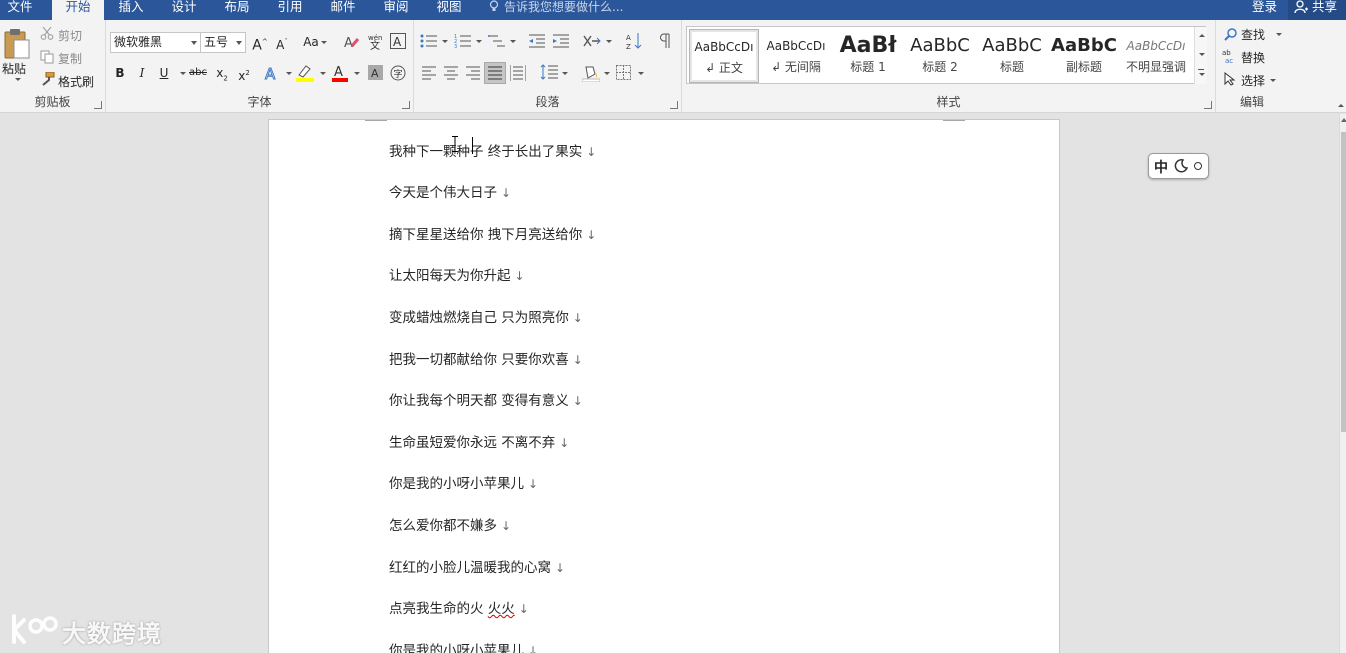 Image resolution: width=1346 pixels, height=653 pixels. What do you see at coordinates (142, 73) in the screenshot?
I see `italic-button: I` at bounding box center [142, 73].